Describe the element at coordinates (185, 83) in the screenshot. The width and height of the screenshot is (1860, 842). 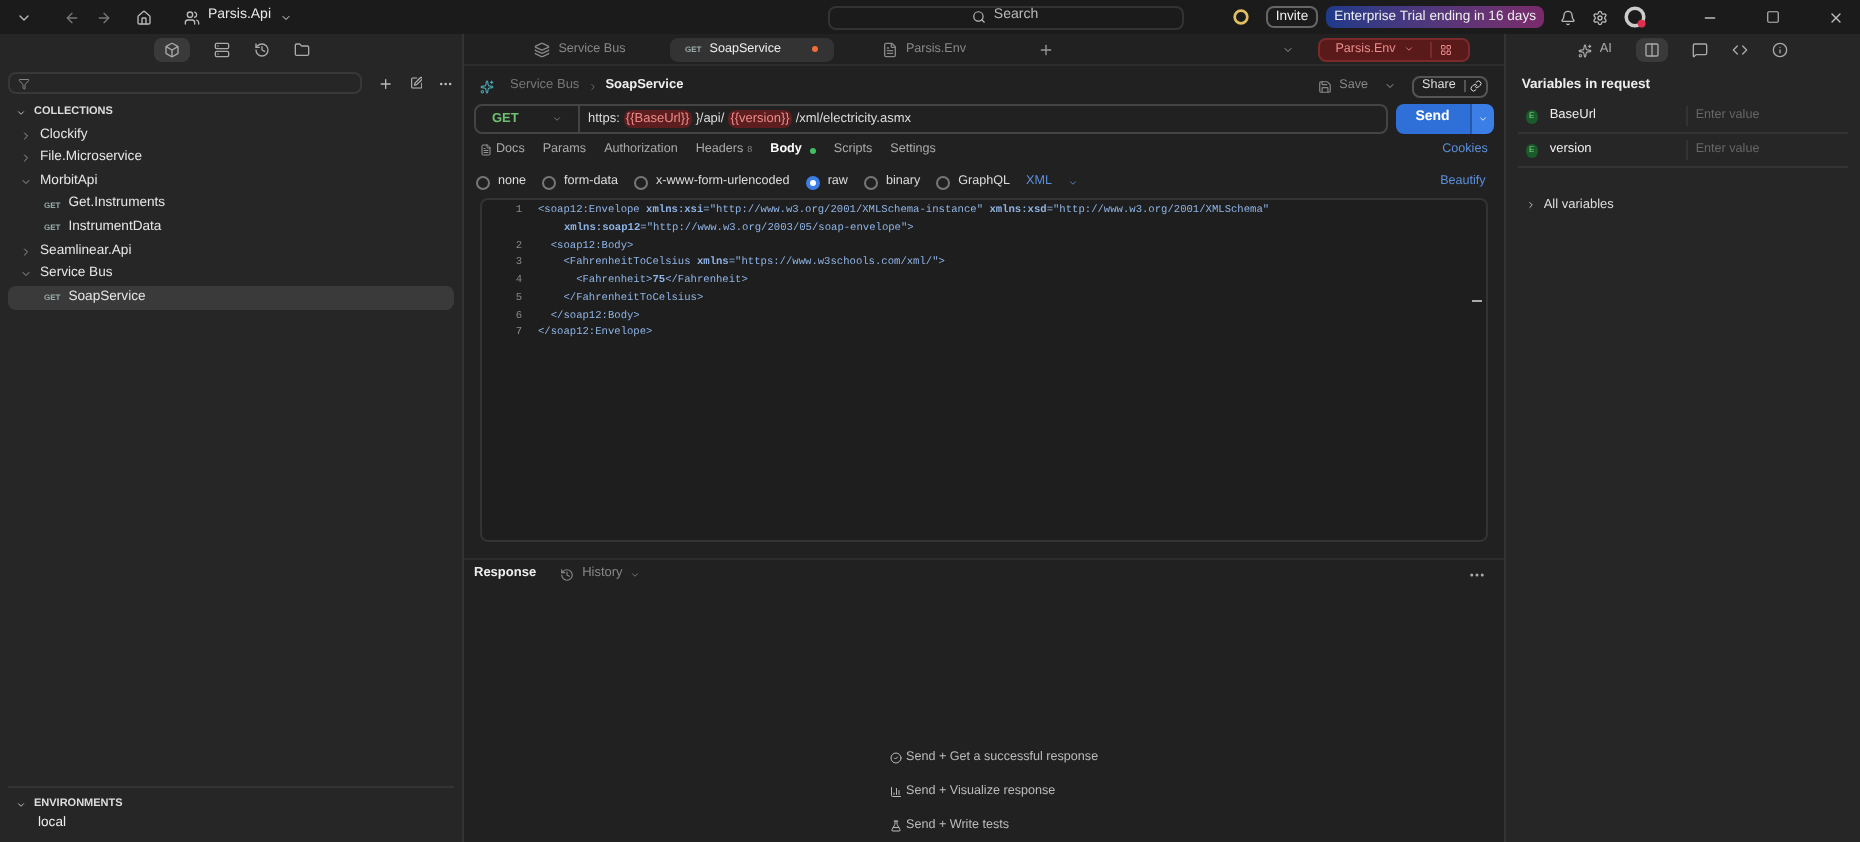
I see `filter-field` at that location.